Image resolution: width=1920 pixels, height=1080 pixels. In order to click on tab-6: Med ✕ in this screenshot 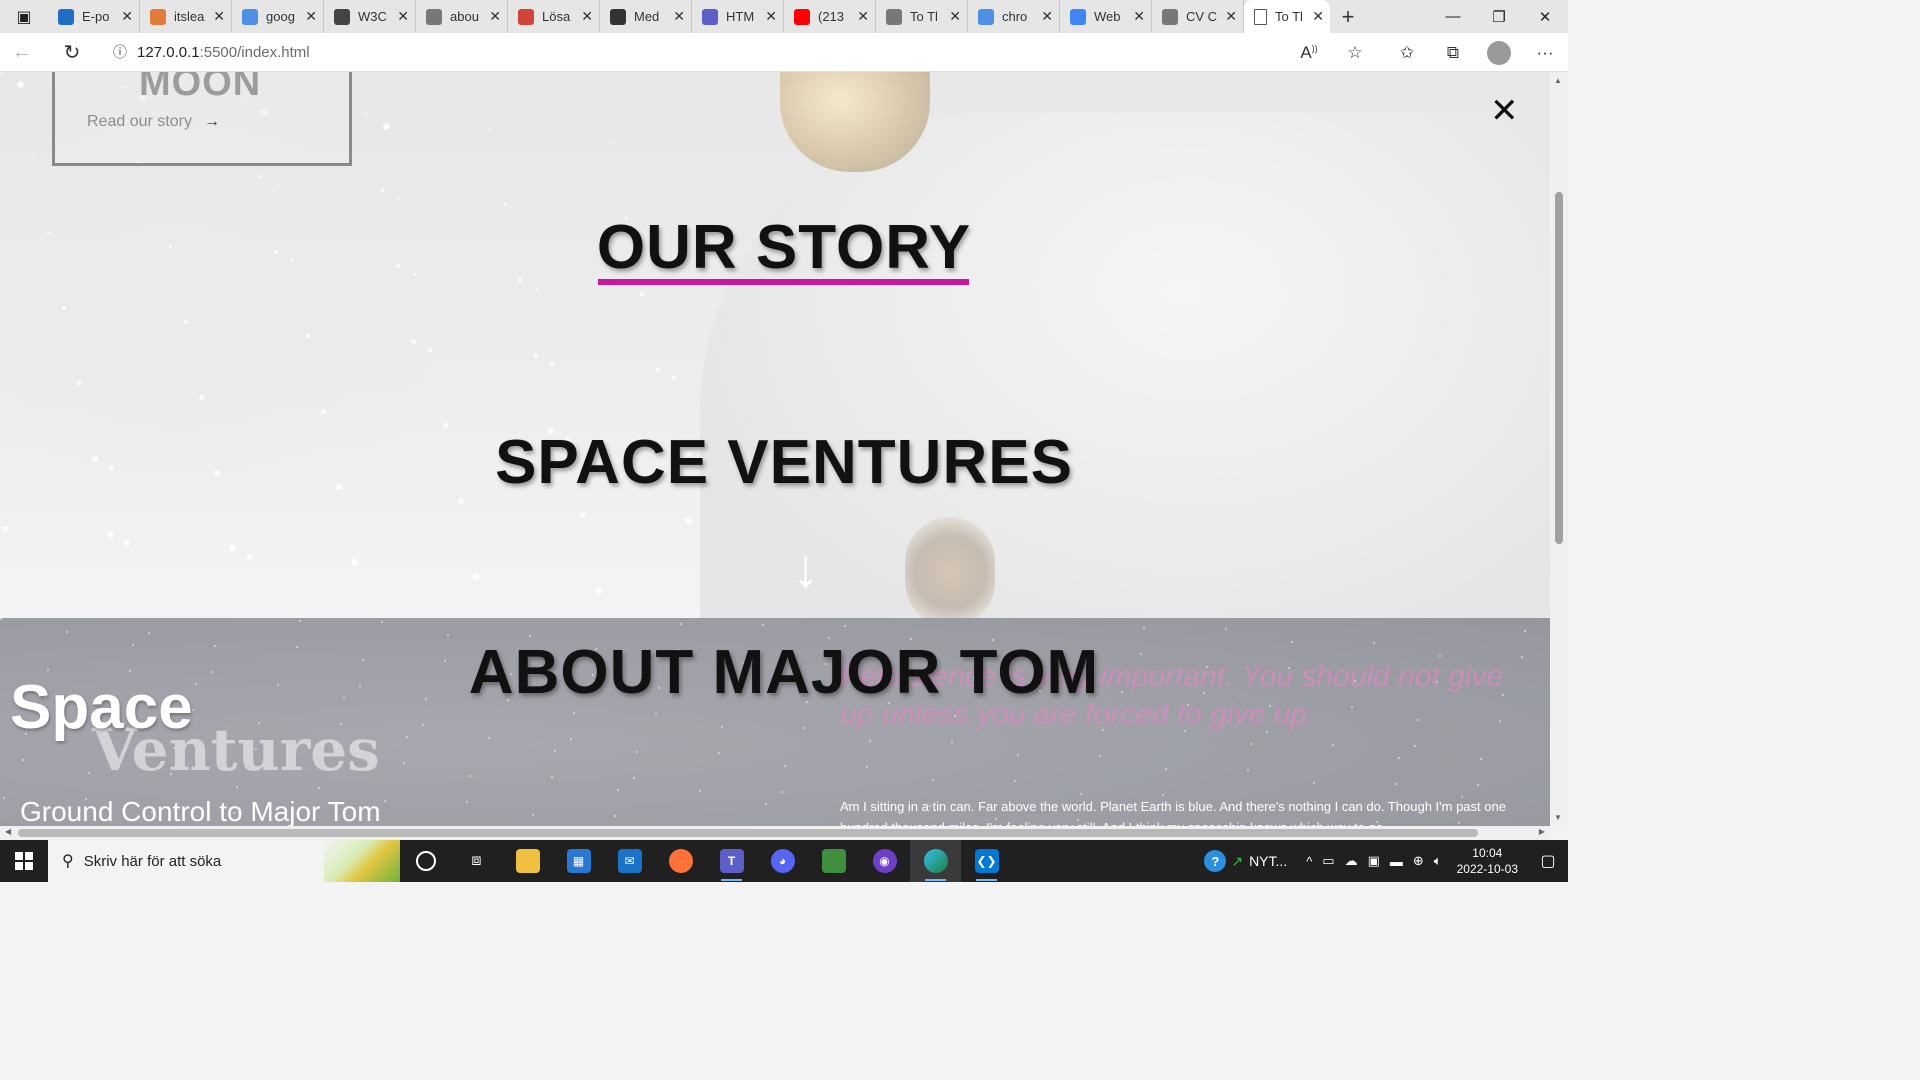, I will do `click(646, 16)`.